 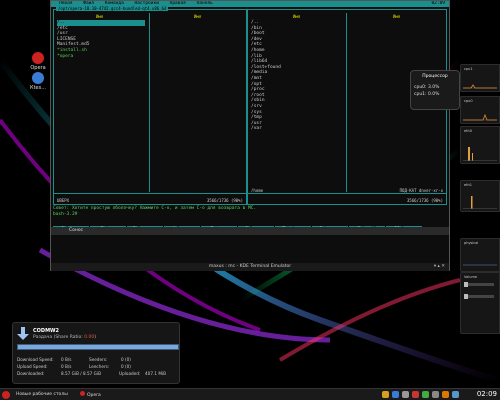 What do you see at coordinates (266, 129) in the screenshot?
I see `file-item: /var` at bounding box center [266, 129].